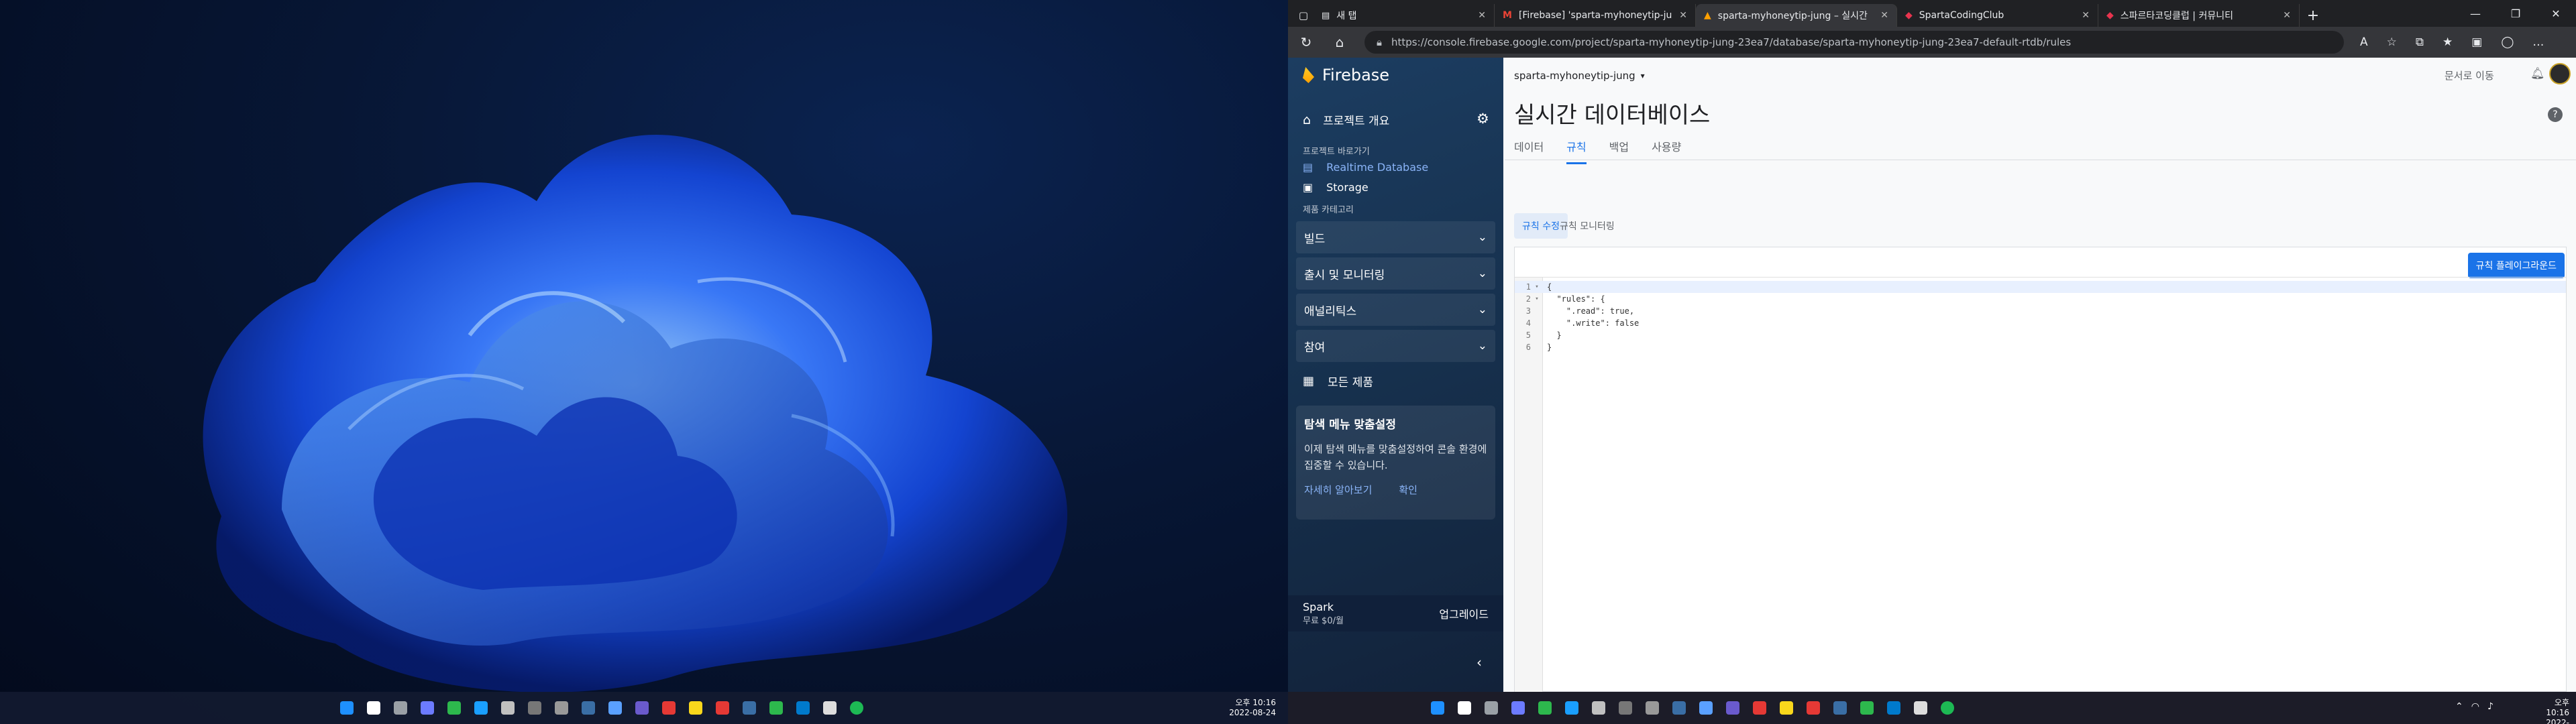 The image size is (2576, 724). What do you see at coordinates (1666, 151) in the screenshot?
I see `tab-usage: 사용량` at bounding box center [1666, 151].